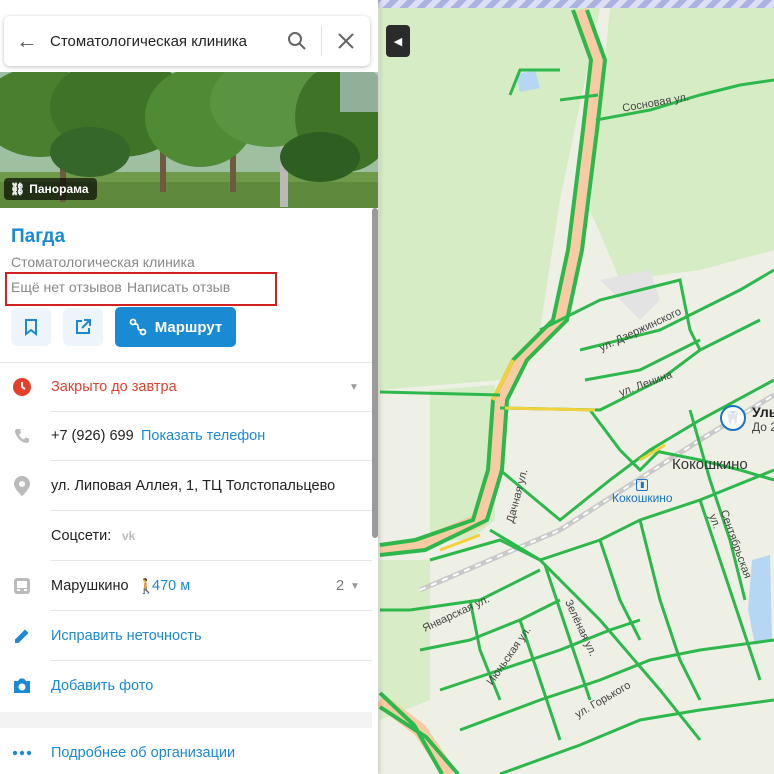 The width and height of the screenshot is (774, 774). Describe the element at coordinates (22, 387) in the screenshot. I see `clock-icon` at that location.